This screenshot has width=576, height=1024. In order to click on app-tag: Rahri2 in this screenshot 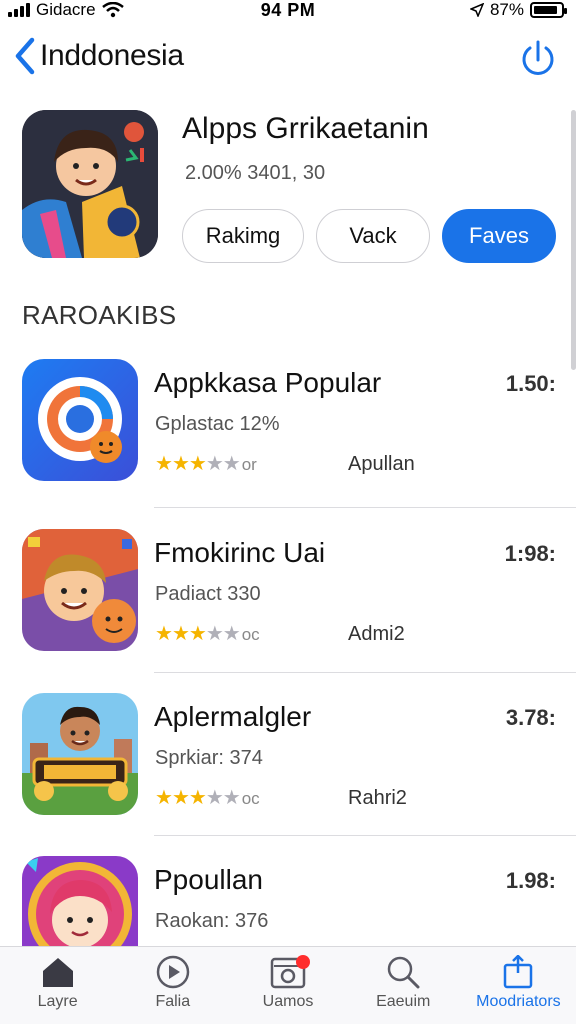, I will do `click(377, 798)`.